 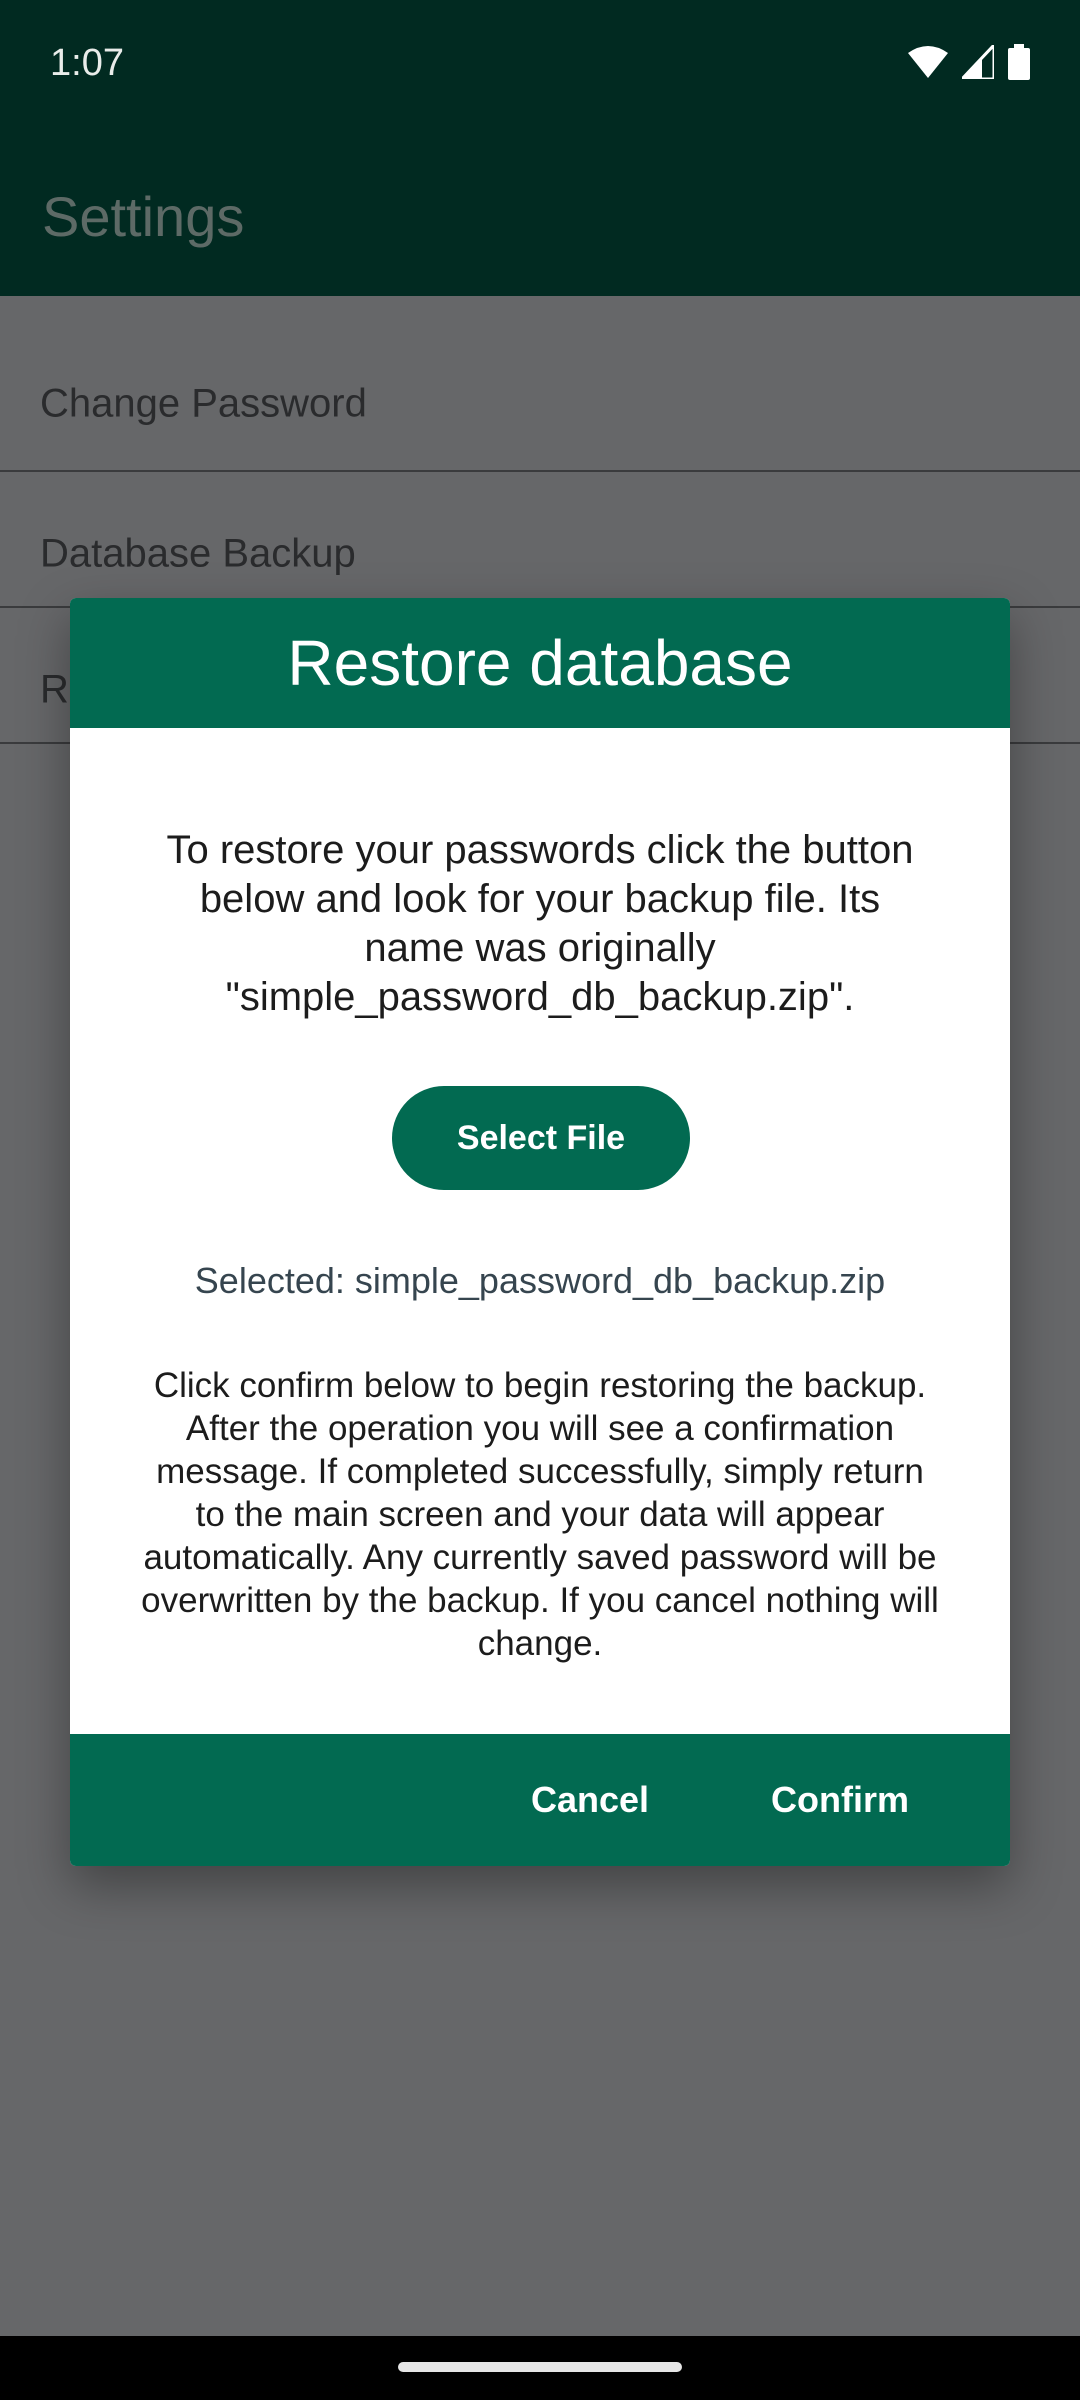 I want to click on cancel-button: Cancel, so click(x=590, y=1800).